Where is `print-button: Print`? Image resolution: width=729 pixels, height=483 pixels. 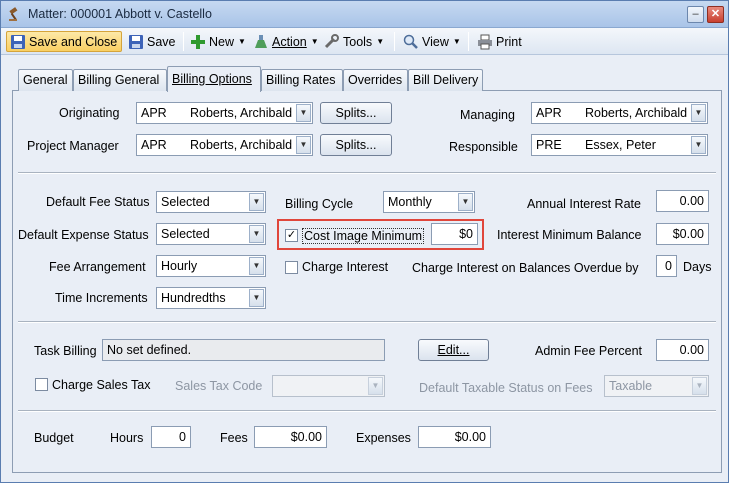
print-button: Print is located at coordinates (500, 41).